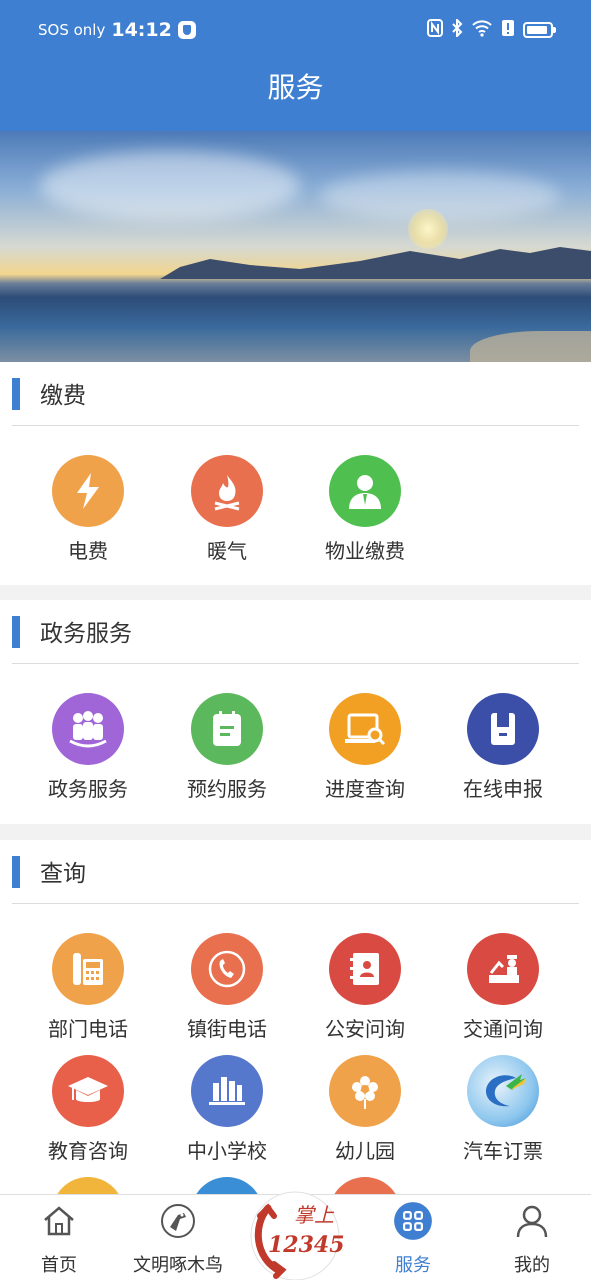  I want to click on service-item-label: 交通问询, so click(503, 1029).